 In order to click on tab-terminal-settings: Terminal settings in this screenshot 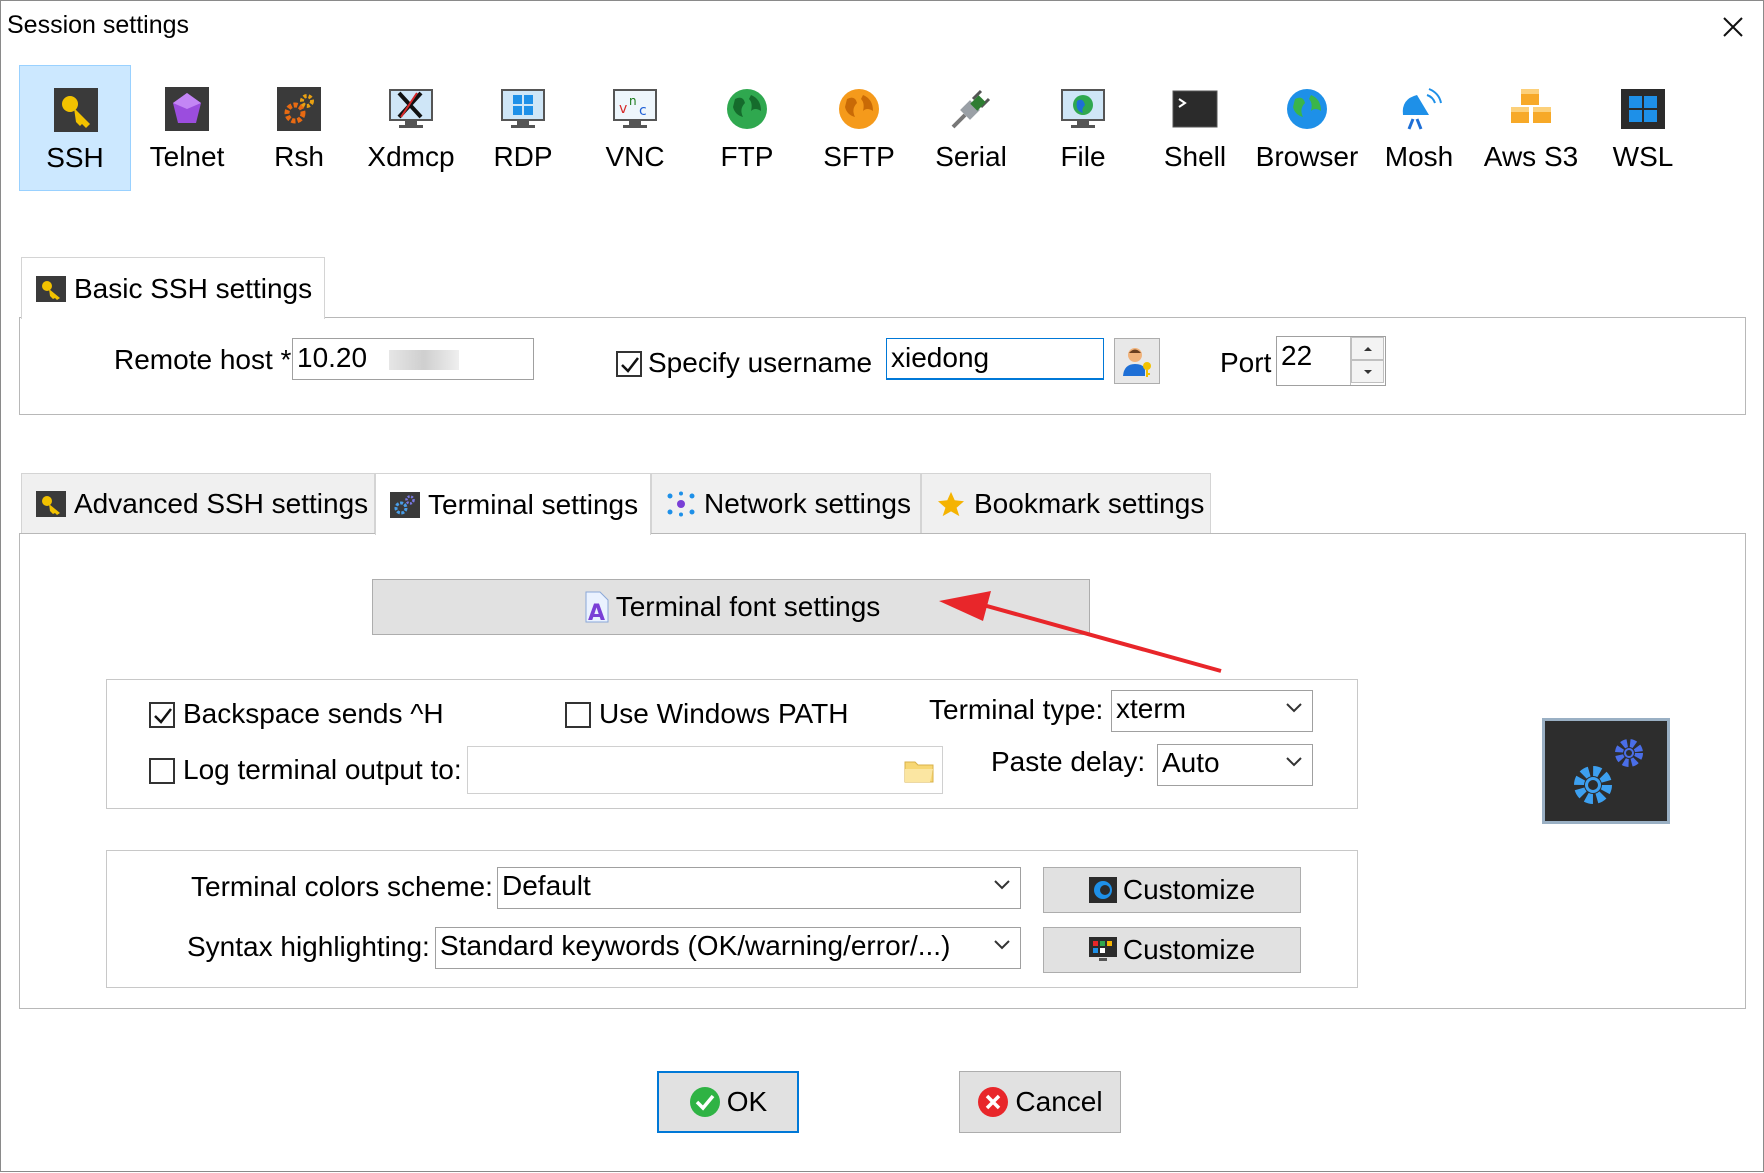, I will do `click(513, 504)`.